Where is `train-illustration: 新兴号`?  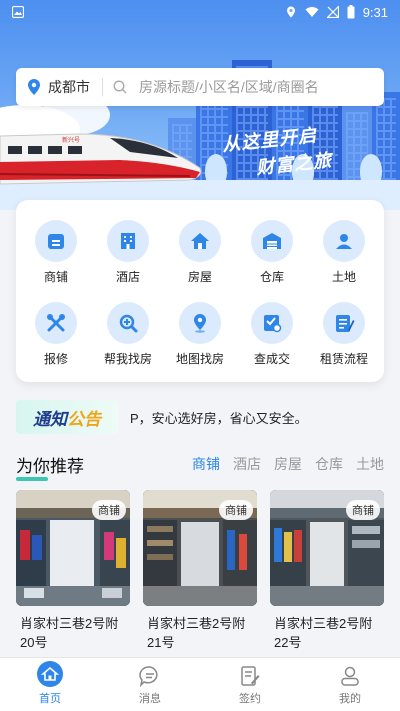
train-illustration: 新兴号 is located at coordinates (101, 159).